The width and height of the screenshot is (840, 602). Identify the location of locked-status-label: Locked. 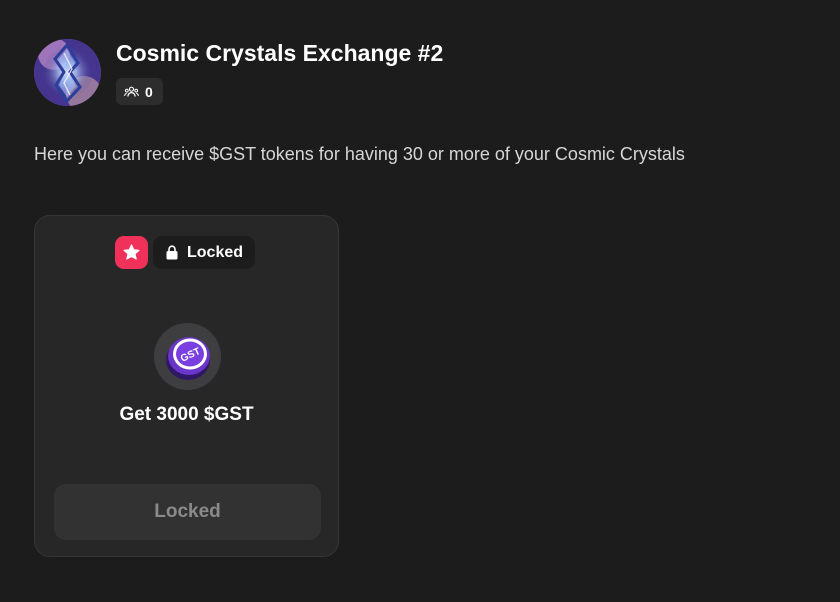
(215, 252).